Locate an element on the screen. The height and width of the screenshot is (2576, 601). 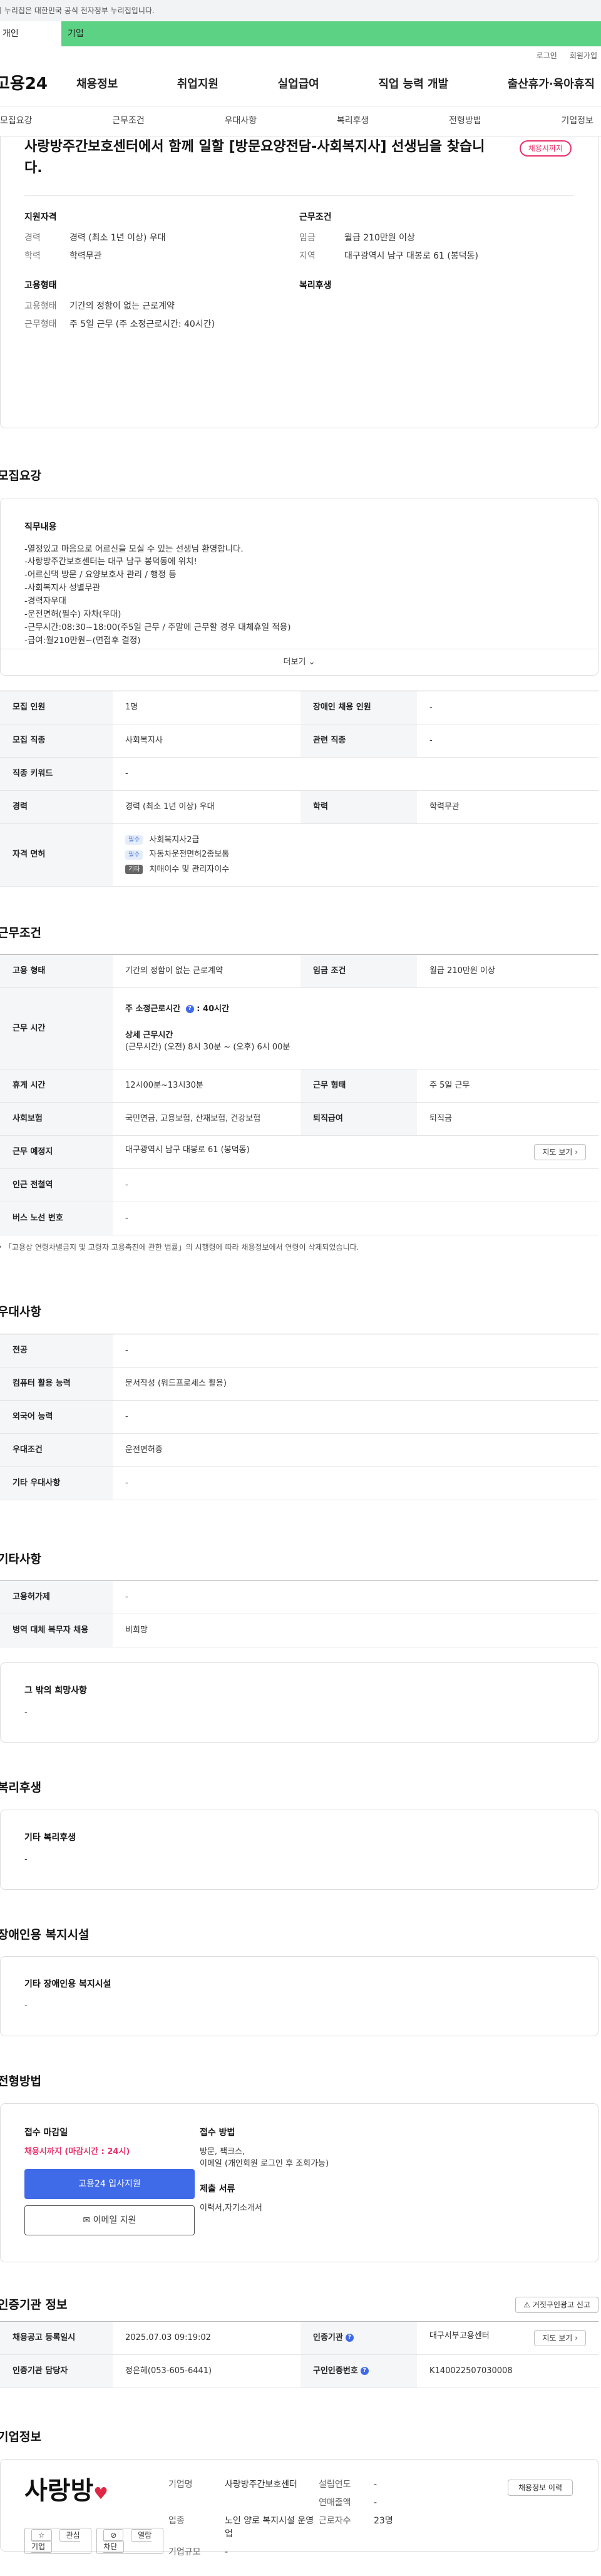
map-button: 지도 보기 › is located at coordinates (560, 1152).